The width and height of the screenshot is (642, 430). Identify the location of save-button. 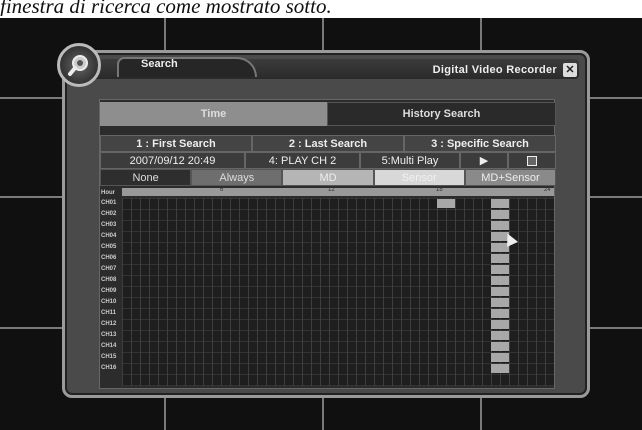
(532, 160).